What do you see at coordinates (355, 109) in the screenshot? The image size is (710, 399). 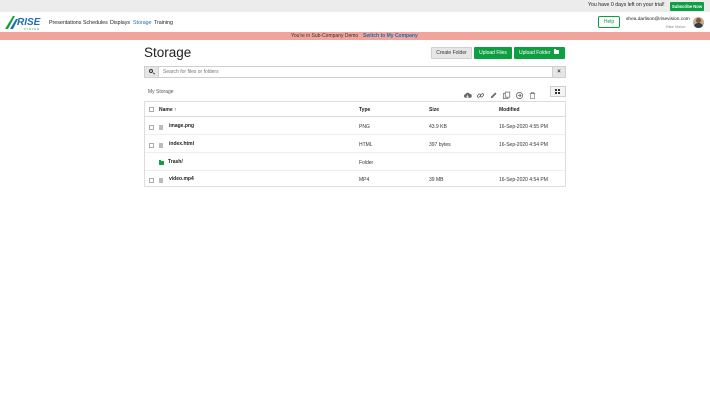 I see `table-header: Name ↑ Type Size Modified` at bounding box center [355, 109].